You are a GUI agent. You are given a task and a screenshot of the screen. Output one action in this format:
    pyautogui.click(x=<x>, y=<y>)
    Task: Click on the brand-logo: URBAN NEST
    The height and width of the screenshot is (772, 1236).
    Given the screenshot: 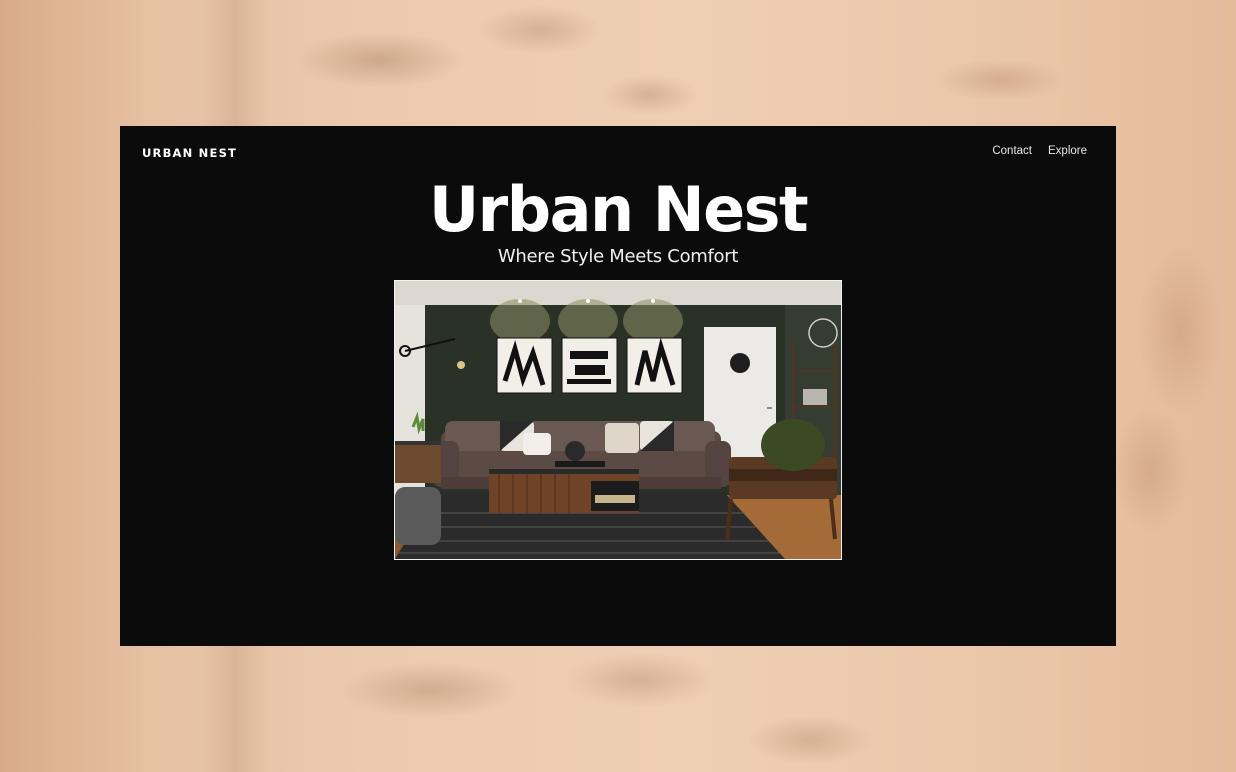 What is the action you would take?
    pyautogui.click(x=189, y=153)
    